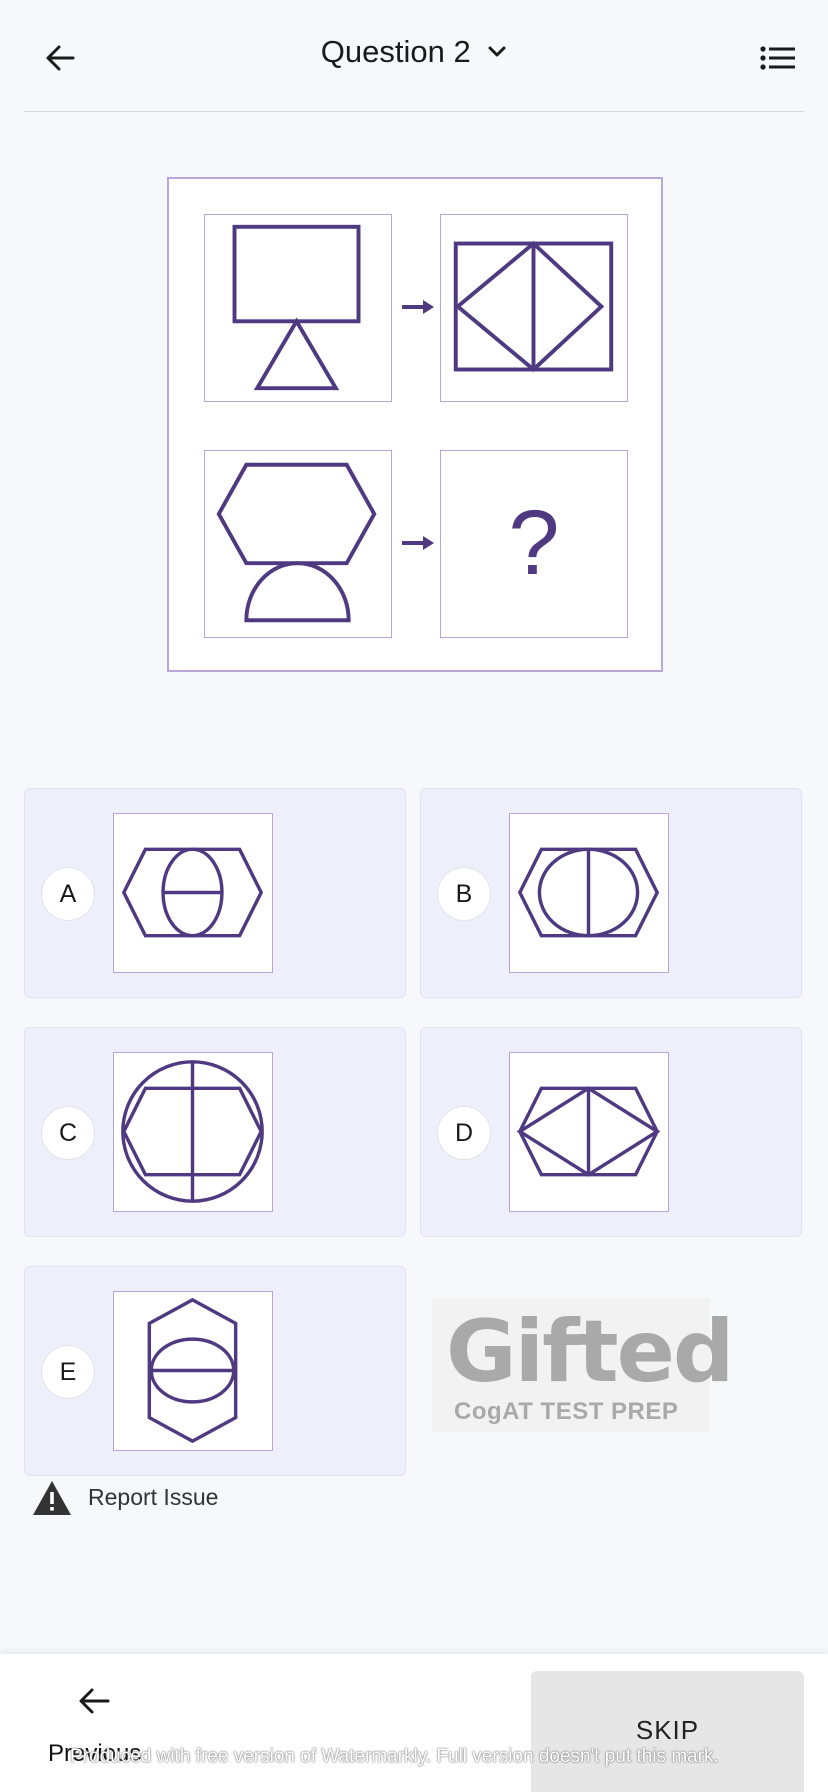 The image size is (828, 1792). Describe the element at coordinates (52, 1498) in the screenshot. I see `warning-icon` at that location.